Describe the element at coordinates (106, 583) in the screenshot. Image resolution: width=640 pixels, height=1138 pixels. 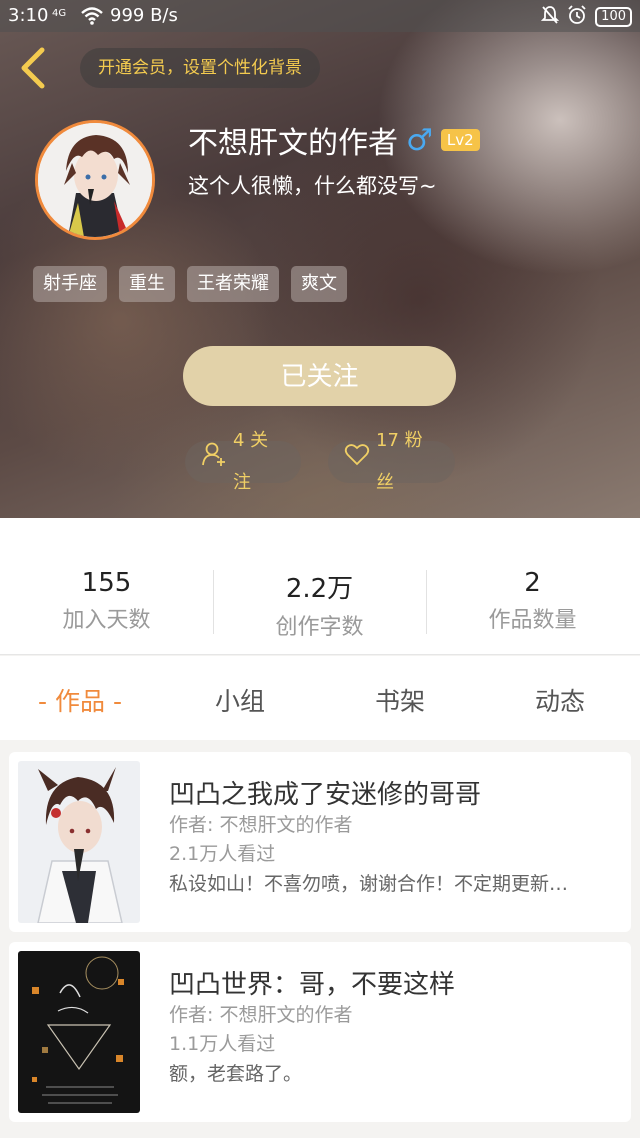
I see `stat-value: 155` at that location.